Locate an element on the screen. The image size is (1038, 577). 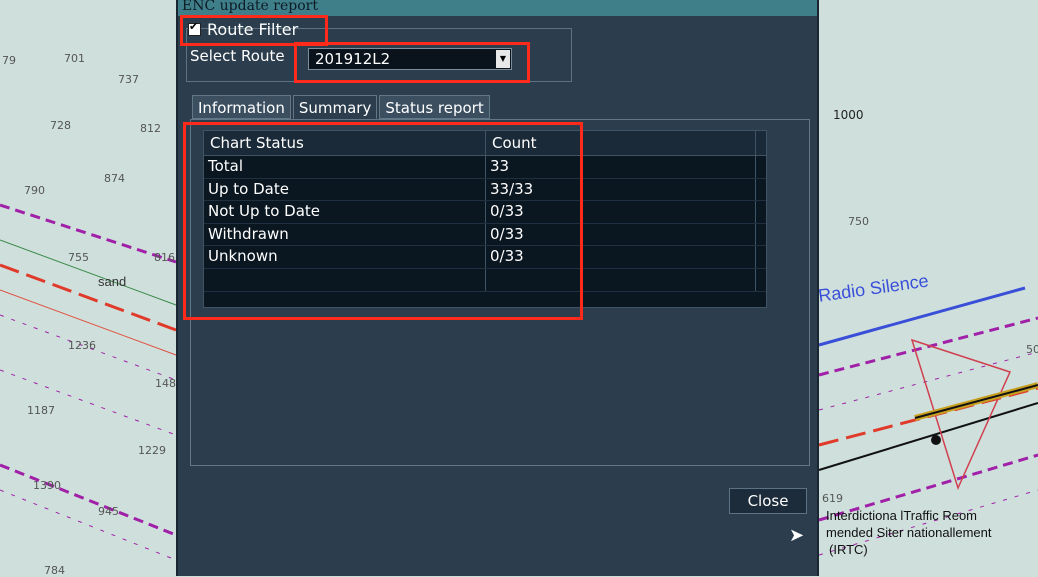
tab-bar: Information Summary Status report is located at coordinates (342, 107).